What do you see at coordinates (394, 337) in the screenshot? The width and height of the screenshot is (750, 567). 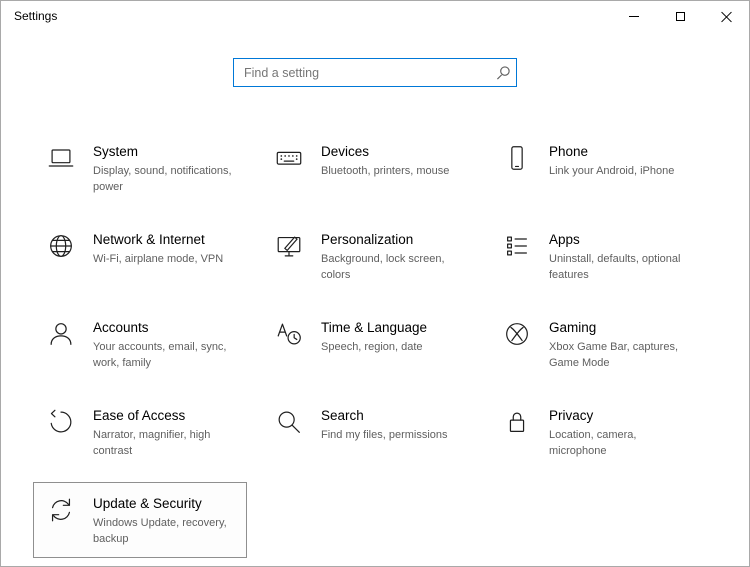 I see `tile-text: Time & Language Speech, region, date` at bounding box center [394, 337].